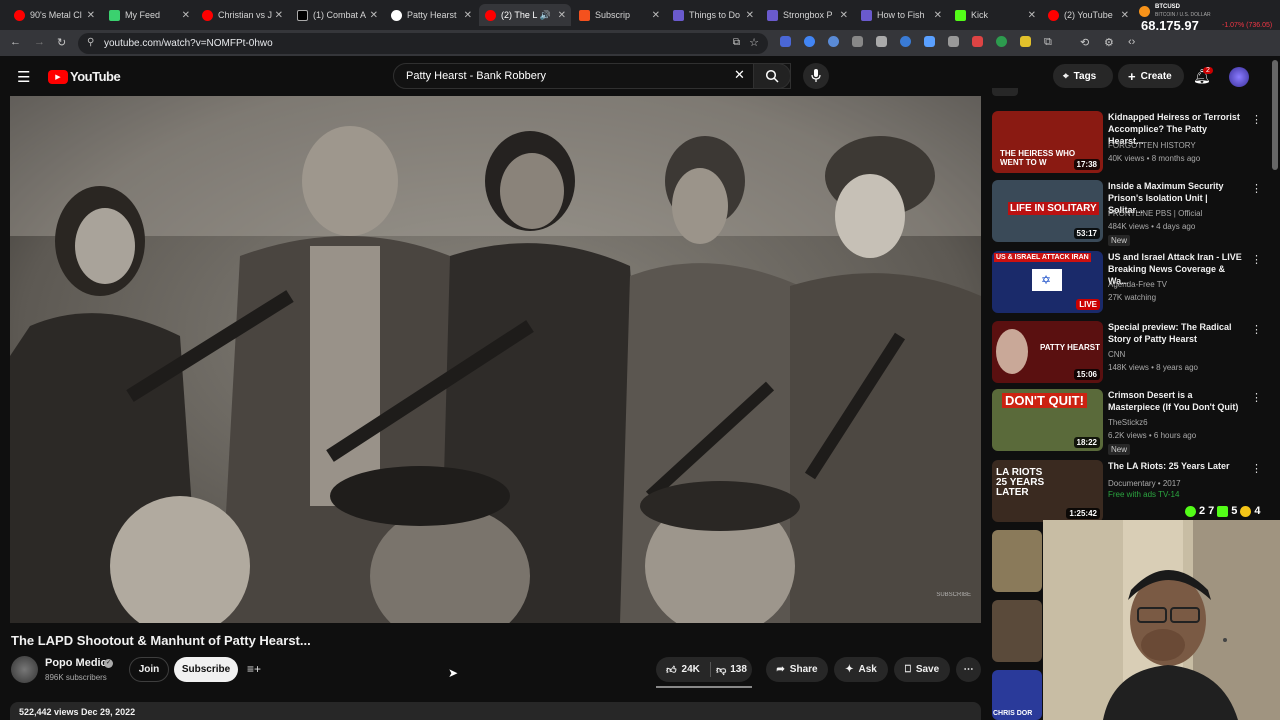  What do you see at coordinates (1275, 115) in the screenshot?
I see `scrollbar-thumb` at bounding box center [1275, 115].